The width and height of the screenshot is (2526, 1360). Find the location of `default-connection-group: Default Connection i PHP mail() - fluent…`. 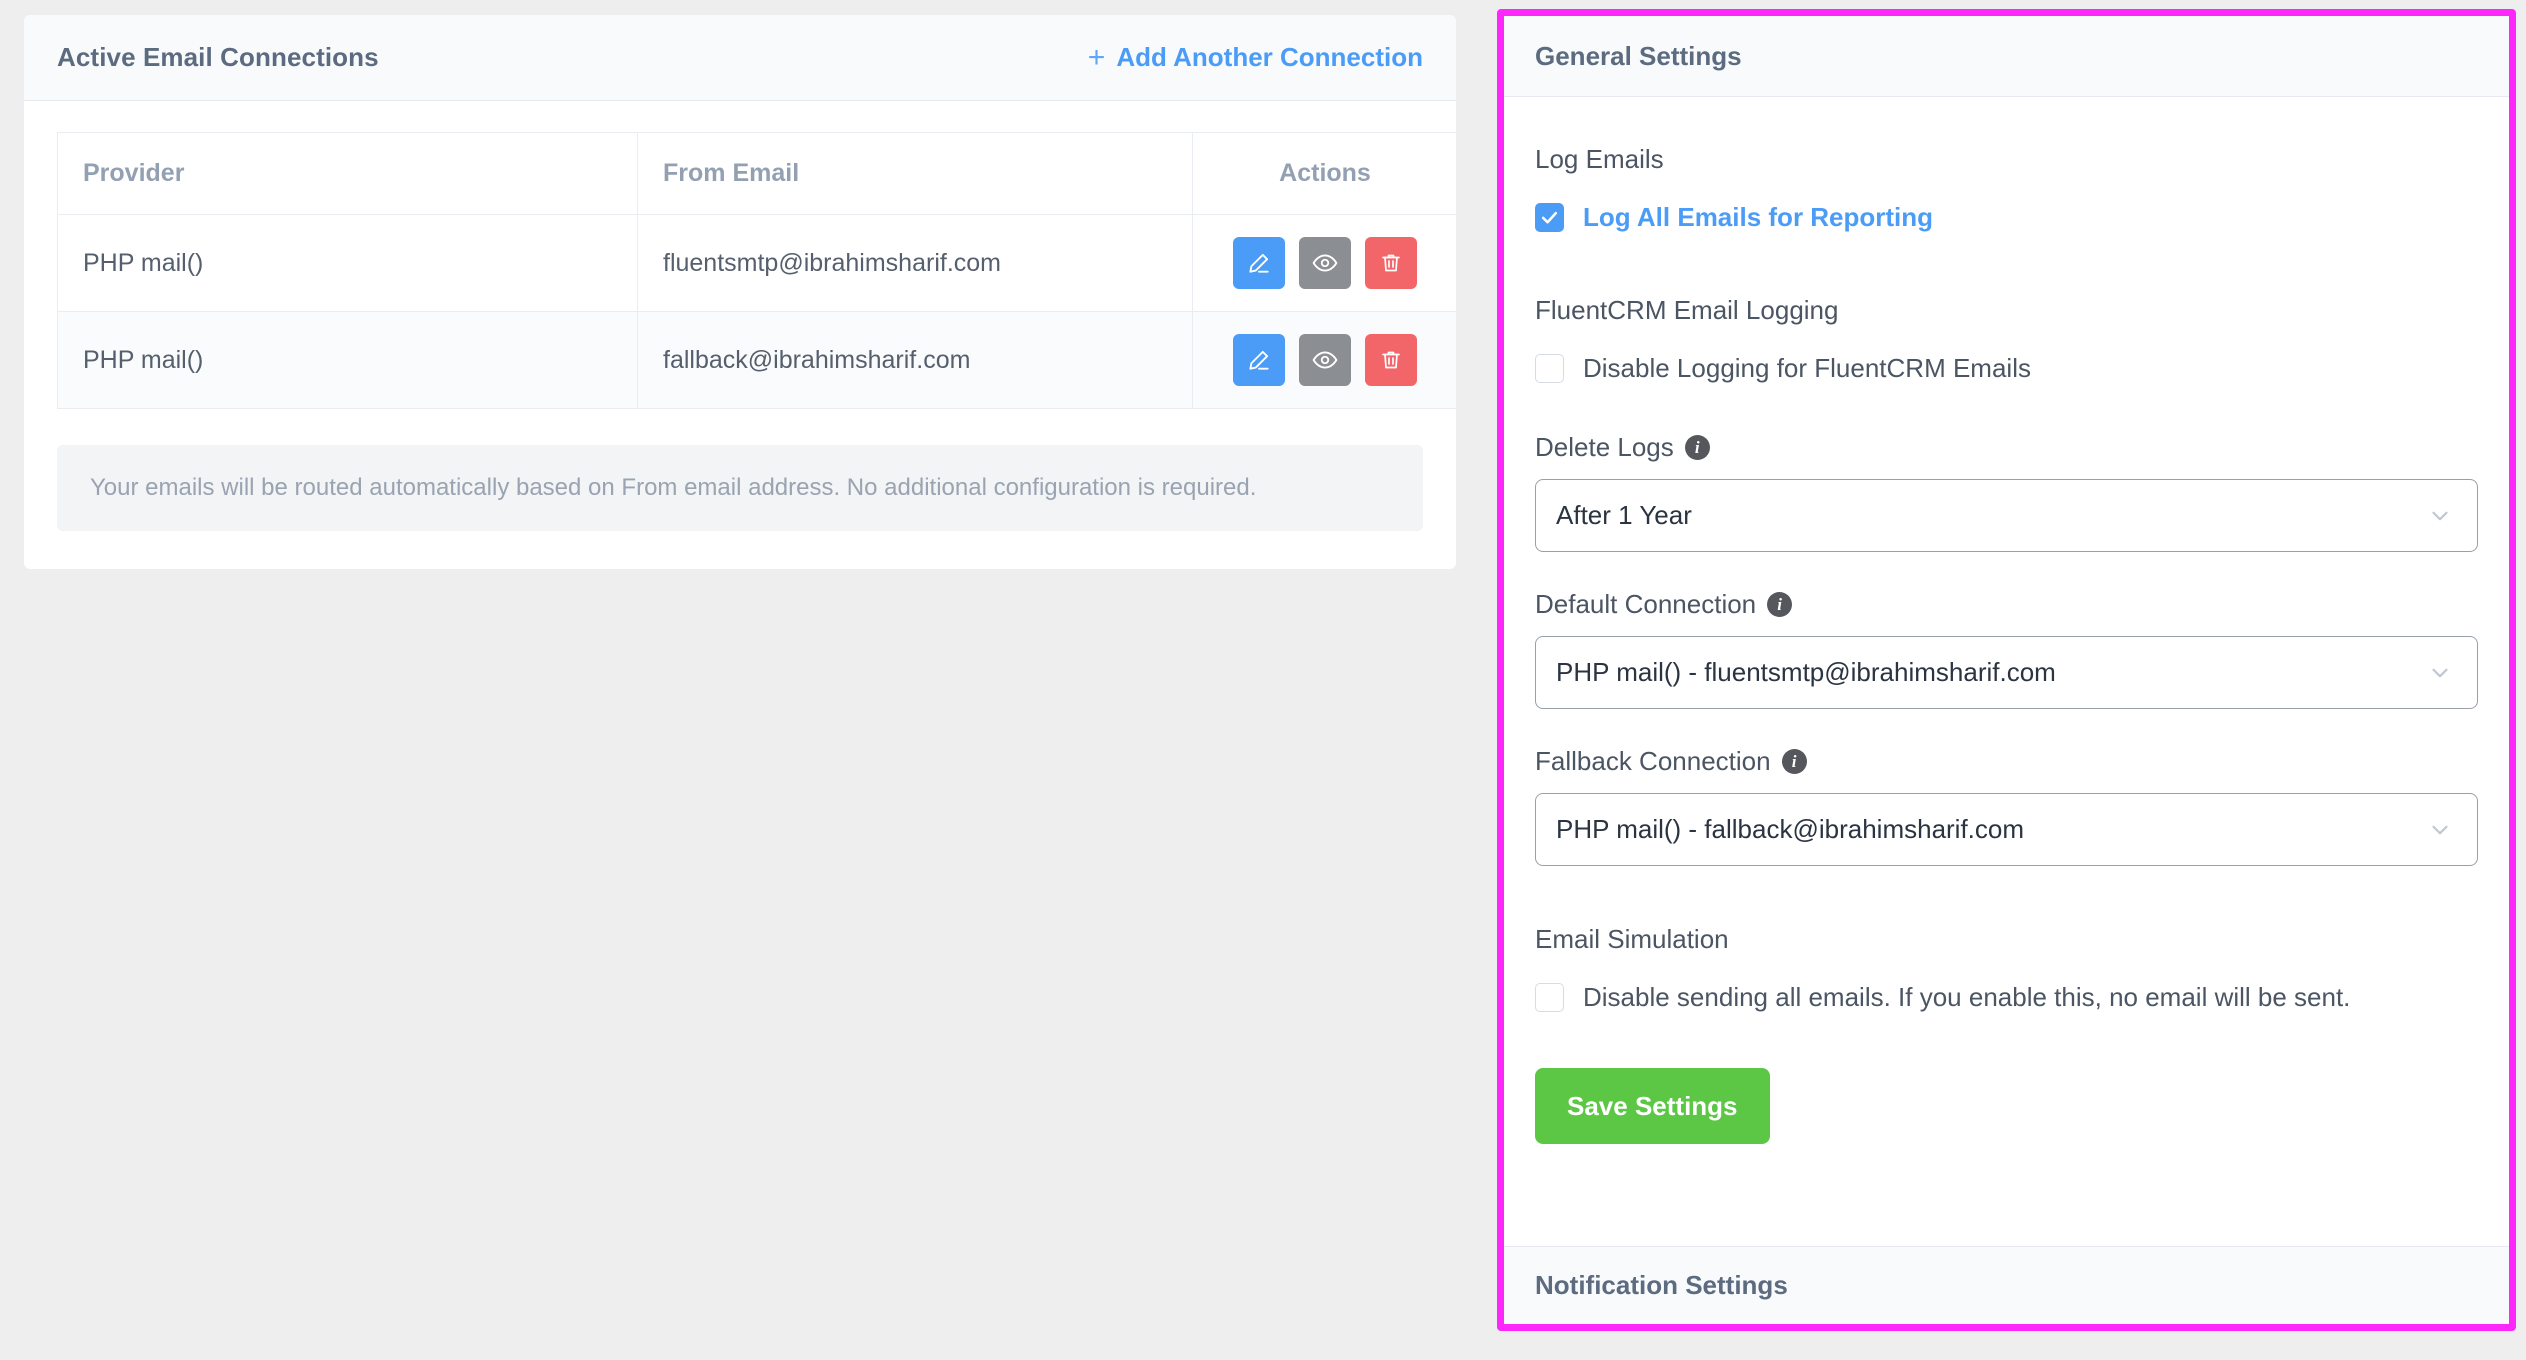

default-connection-group: Default Connection i PHP mail() - fluent… is located at coordinates (2006, 649).